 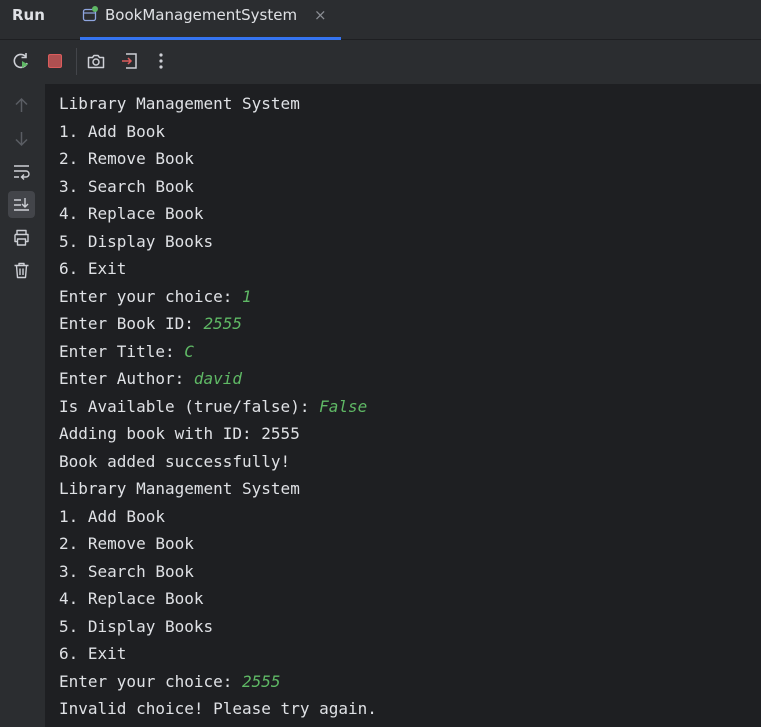 What do you see at coordinates (76, 61) in the screenshot?
I see `toolbar-separator` at bounding box center [76, 61].